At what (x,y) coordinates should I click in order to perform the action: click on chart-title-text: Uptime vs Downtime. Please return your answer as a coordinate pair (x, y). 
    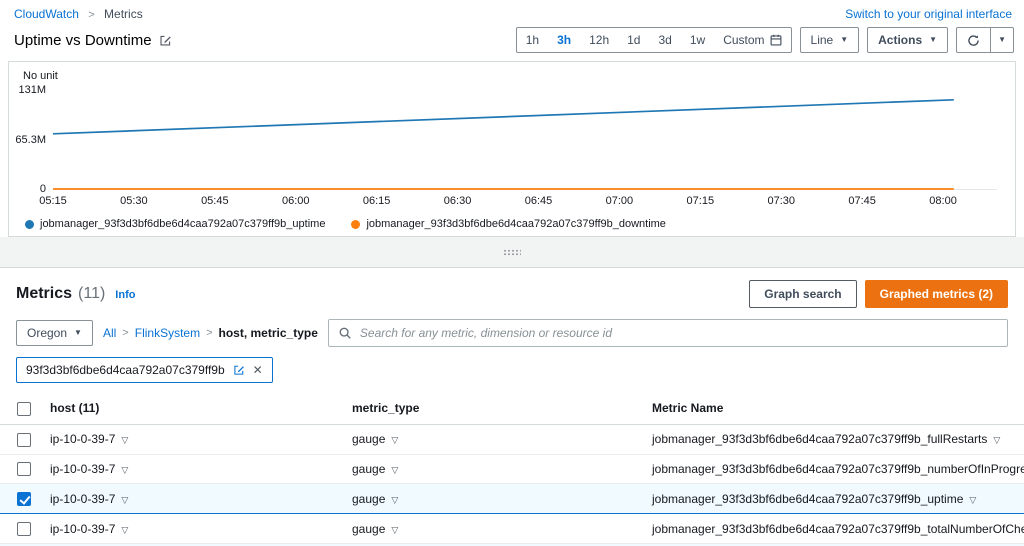
    Looking at the image, I should click on (83, 40).